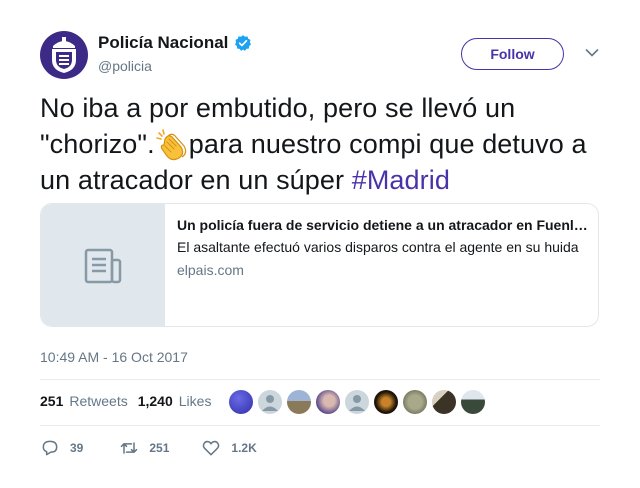  I want to click on avatar, so click(64, 55).